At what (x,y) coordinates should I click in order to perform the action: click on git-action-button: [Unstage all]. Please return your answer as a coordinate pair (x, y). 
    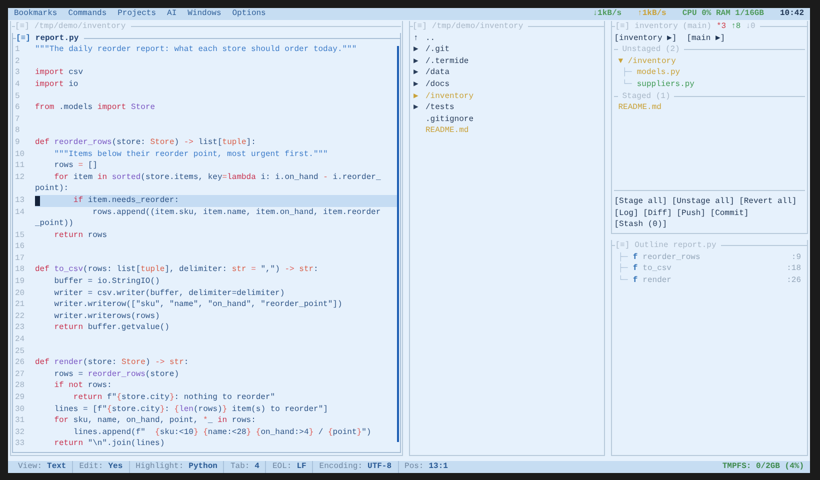
    Looking at the image, I should click on (703, 202).